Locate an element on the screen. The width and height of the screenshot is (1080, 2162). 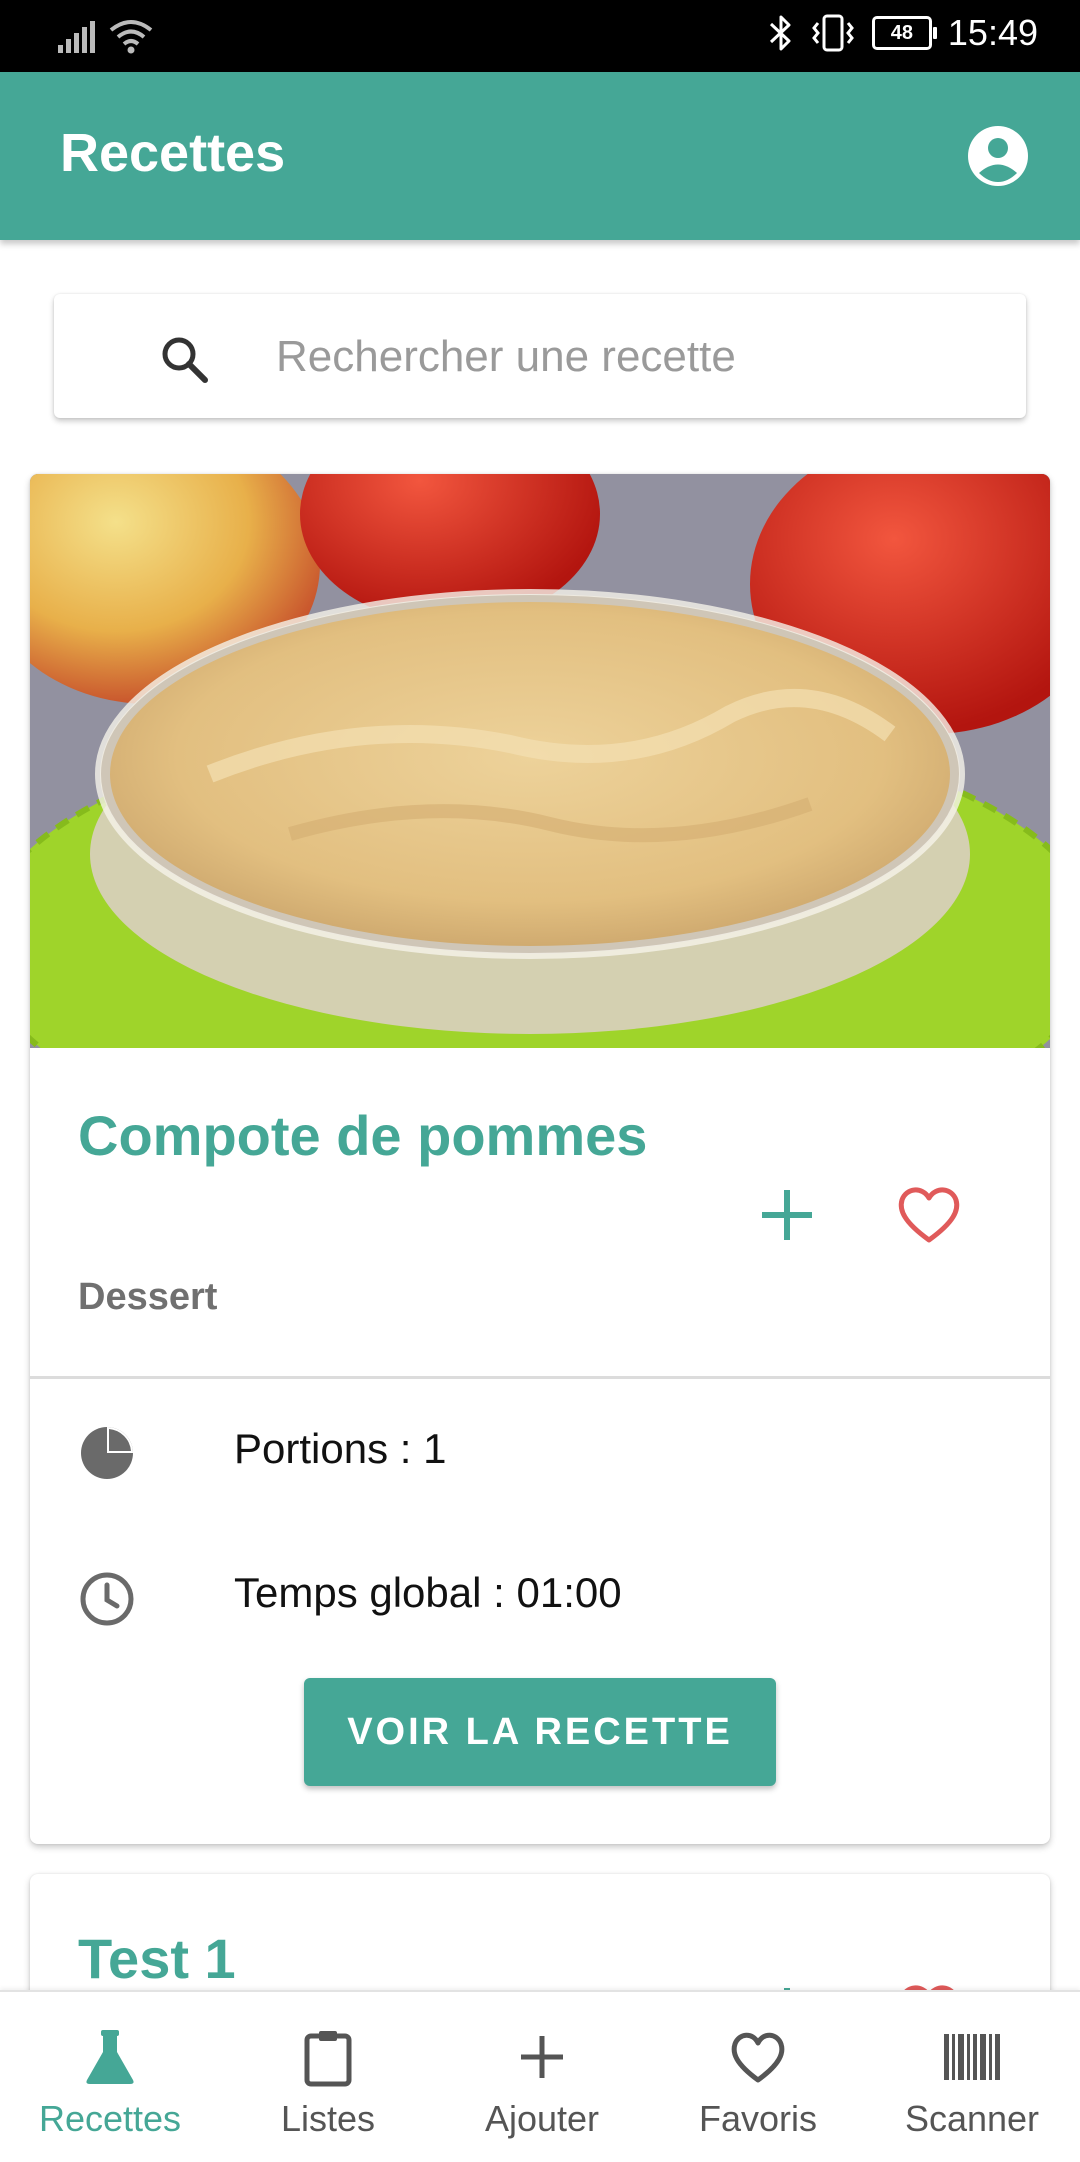
favorite-button is located at coordinates (929, 1215).